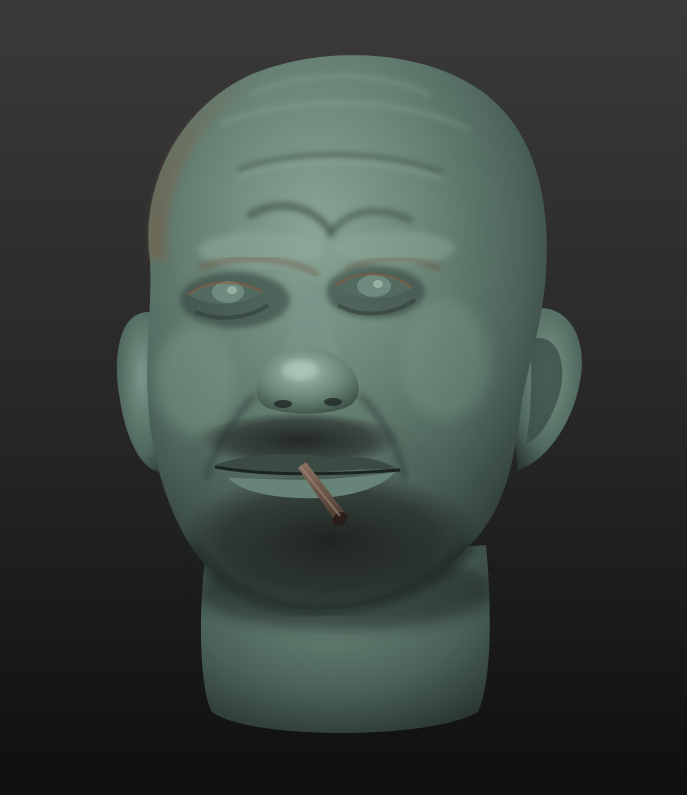 This screenshot has height=795, width=687. What do you see at coordinates (195, 380) in the screenshot?
I see `left-cheek-highlight` at bounding box center [195, 380].